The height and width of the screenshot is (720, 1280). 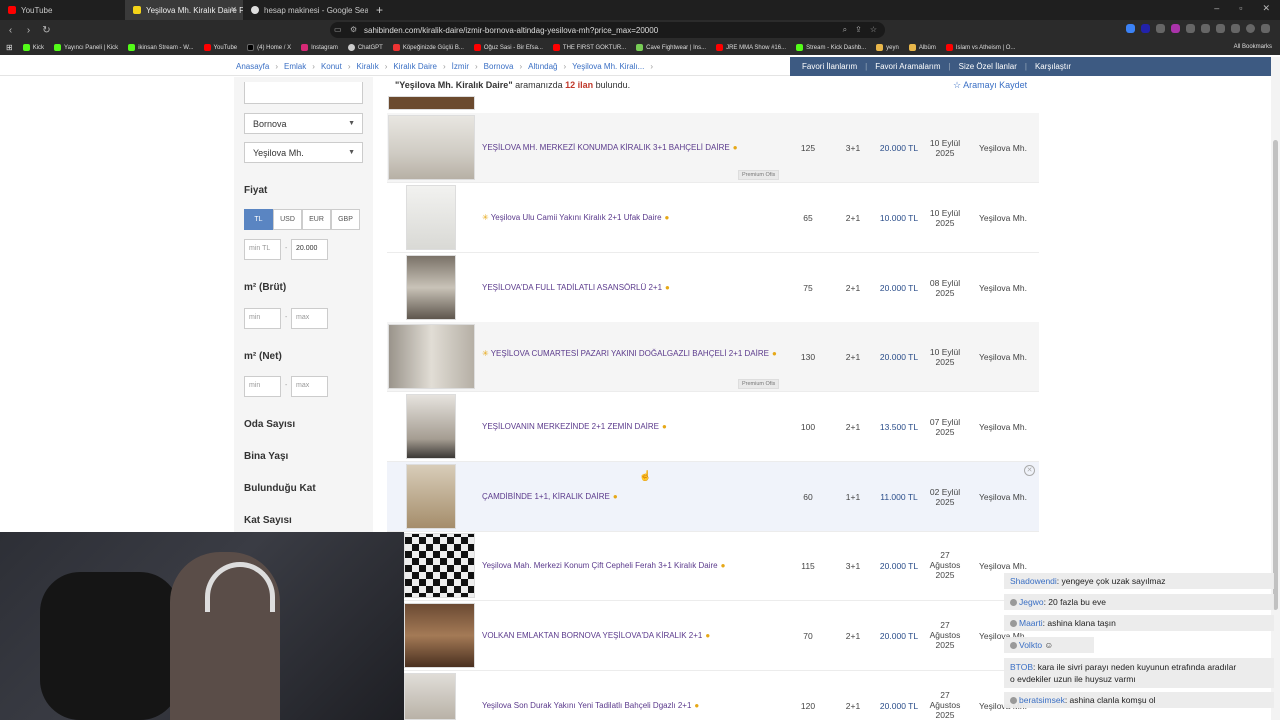 What do you see at coordinates (269, 47) in the screenshot?
I see `bookmark-item: (4) Home / X` at bounding box center [269, 47].